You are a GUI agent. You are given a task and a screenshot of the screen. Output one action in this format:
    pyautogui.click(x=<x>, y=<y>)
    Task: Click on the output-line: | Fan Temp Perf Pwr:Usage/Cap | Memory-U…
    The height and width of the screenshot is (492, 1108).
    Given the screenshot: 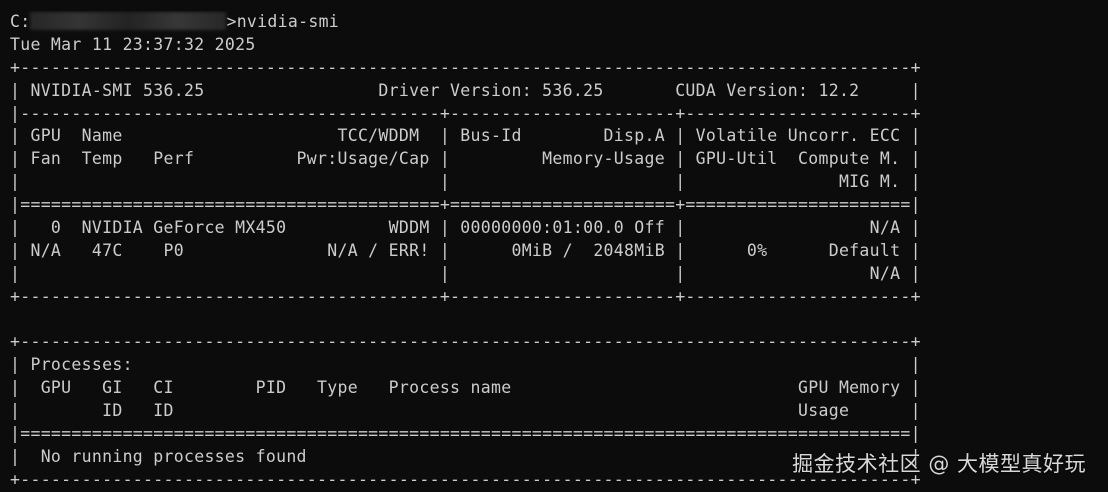 What is the action you would take?
    pyautogui.click(x=465, y=159)
    